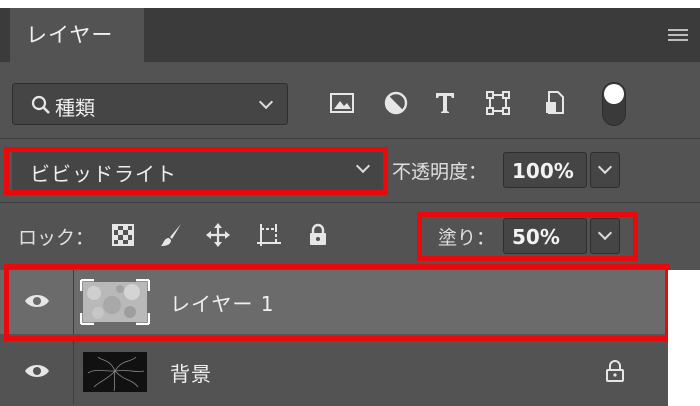 Image resolution: width=700 pixels, height=406 pixels. I want to click on opacity-input: 100%, so click(545, 170).